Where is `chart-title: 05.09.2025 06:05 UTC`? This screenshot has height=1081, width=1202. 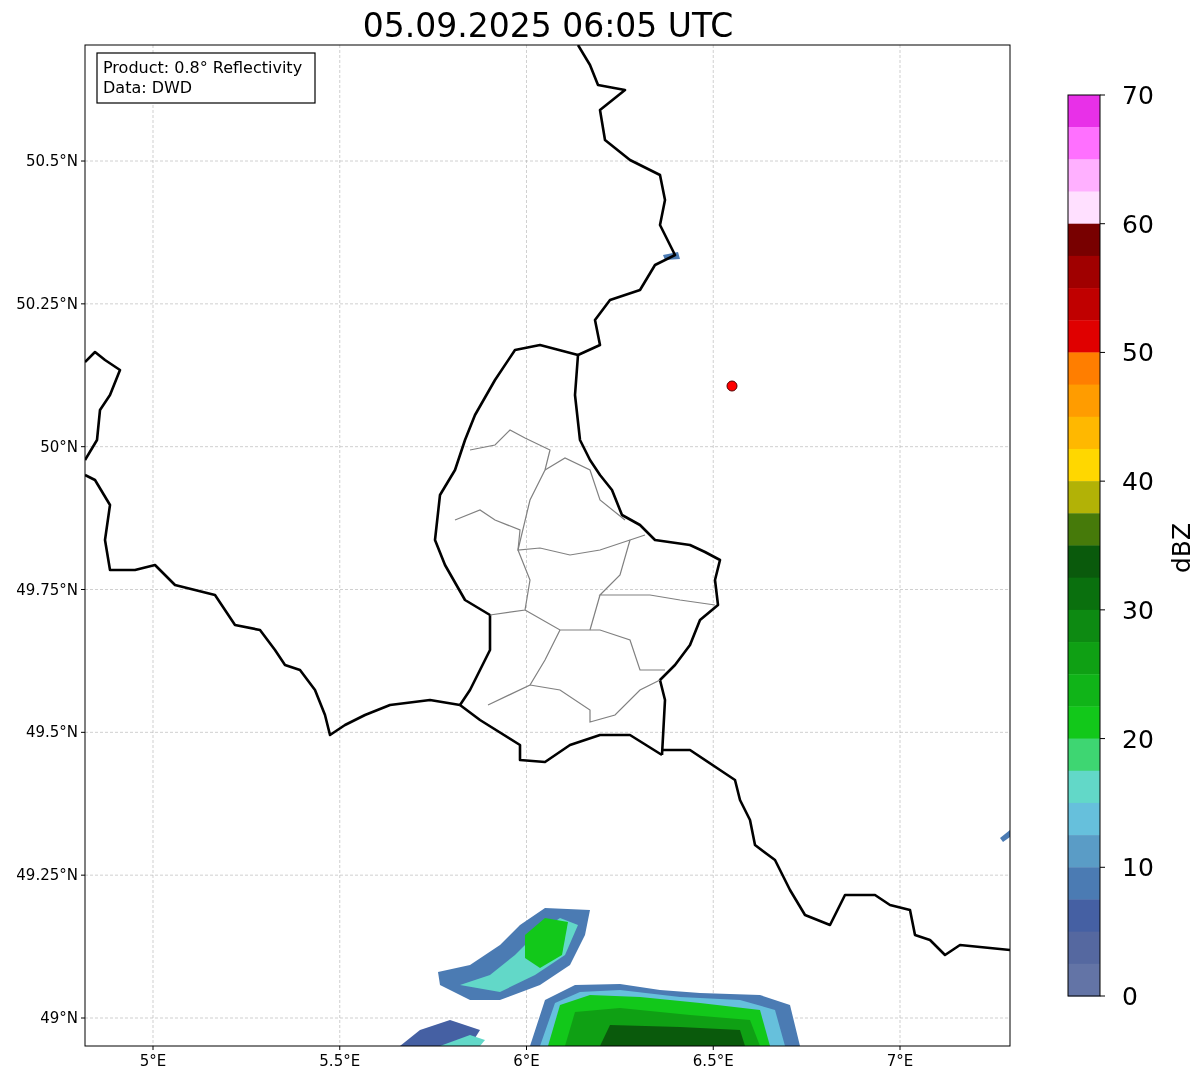
chart-title: 05.09.2025 06:05 UTC is located at coordinates (548, 25).